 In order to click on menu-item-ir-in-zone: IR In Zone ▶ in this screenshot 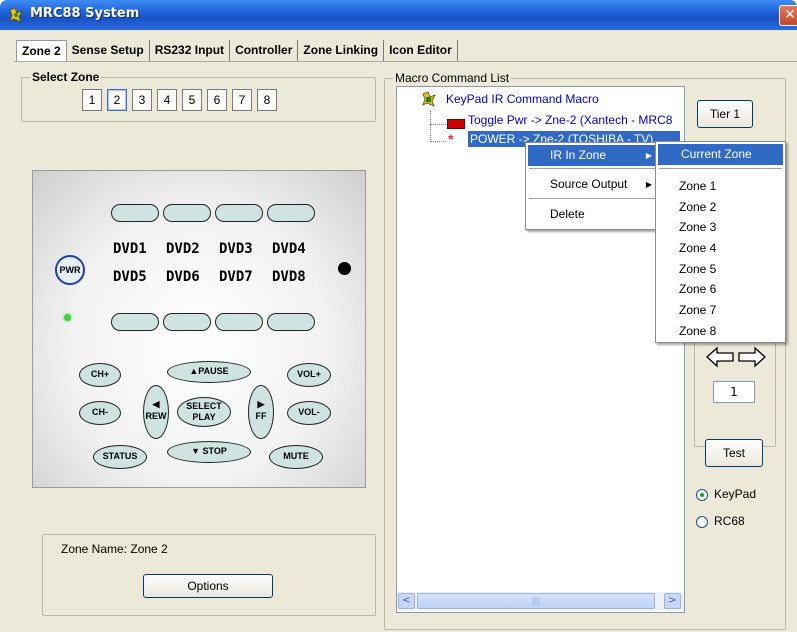, I will do `click(593, 155)`.